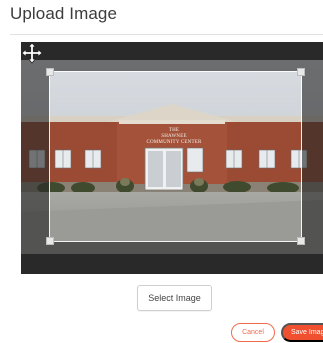 The width and height of the screenshot is (323, 343). Describe the element at coordinates (166, 34) in the screenshot. I see `title-divider` at that location.